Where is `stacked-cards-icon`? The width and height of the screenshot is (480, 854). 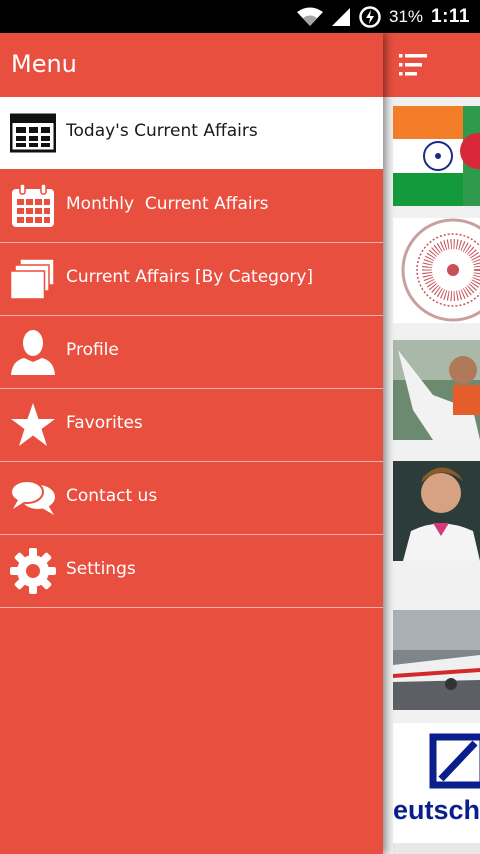 stacked-cards-icon is located at coordinates (33, 279).